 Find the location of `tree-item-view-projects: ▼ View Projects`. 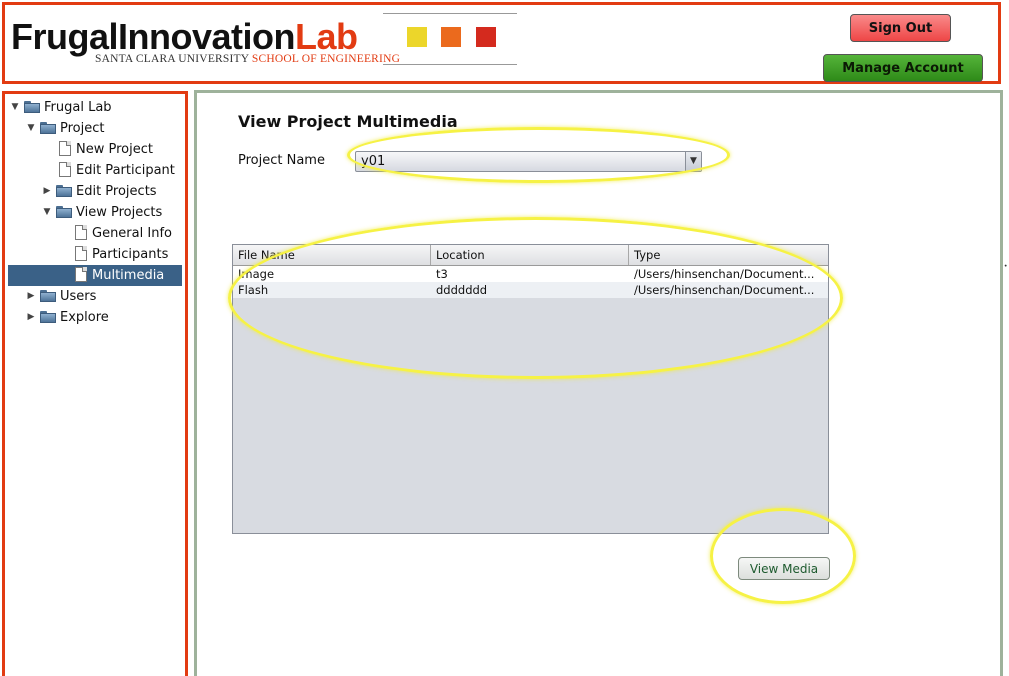

tree-item-view-projects: ▼ View Projects is located at coordinates (95, 212).